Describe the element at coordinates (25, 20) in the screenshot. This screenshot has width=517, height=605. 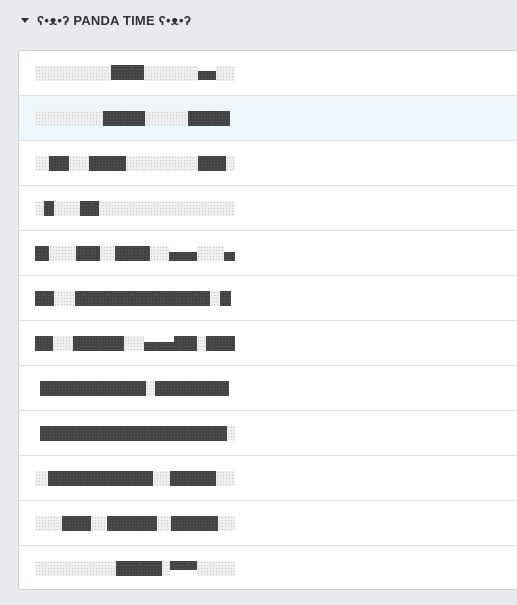
I see `caret-down-icon` at that location.